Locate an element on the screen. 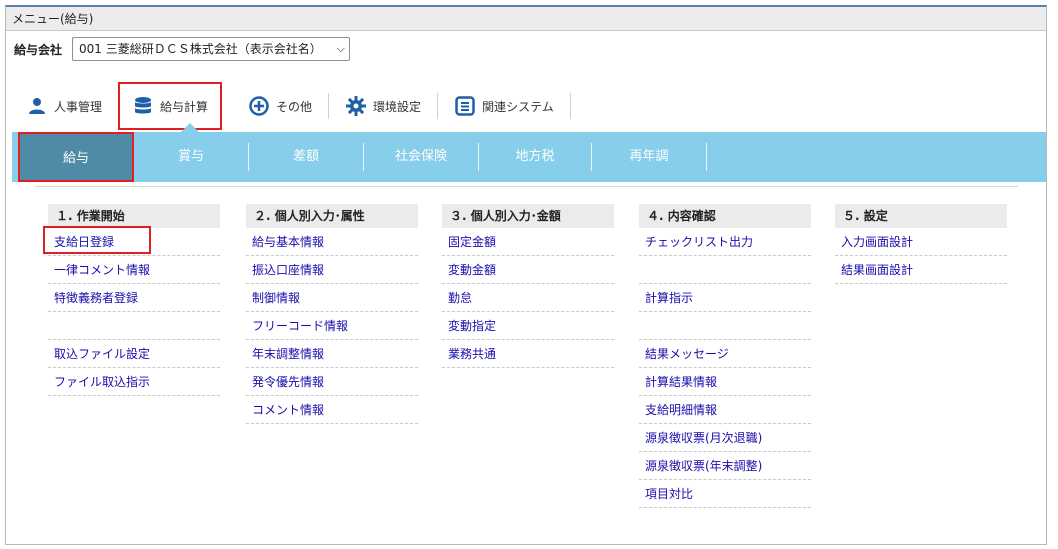 This screenshot has height=549, width=1058. nav-item-kyuyo-keisan: 給与計算 is located at coordinates (170, 106).